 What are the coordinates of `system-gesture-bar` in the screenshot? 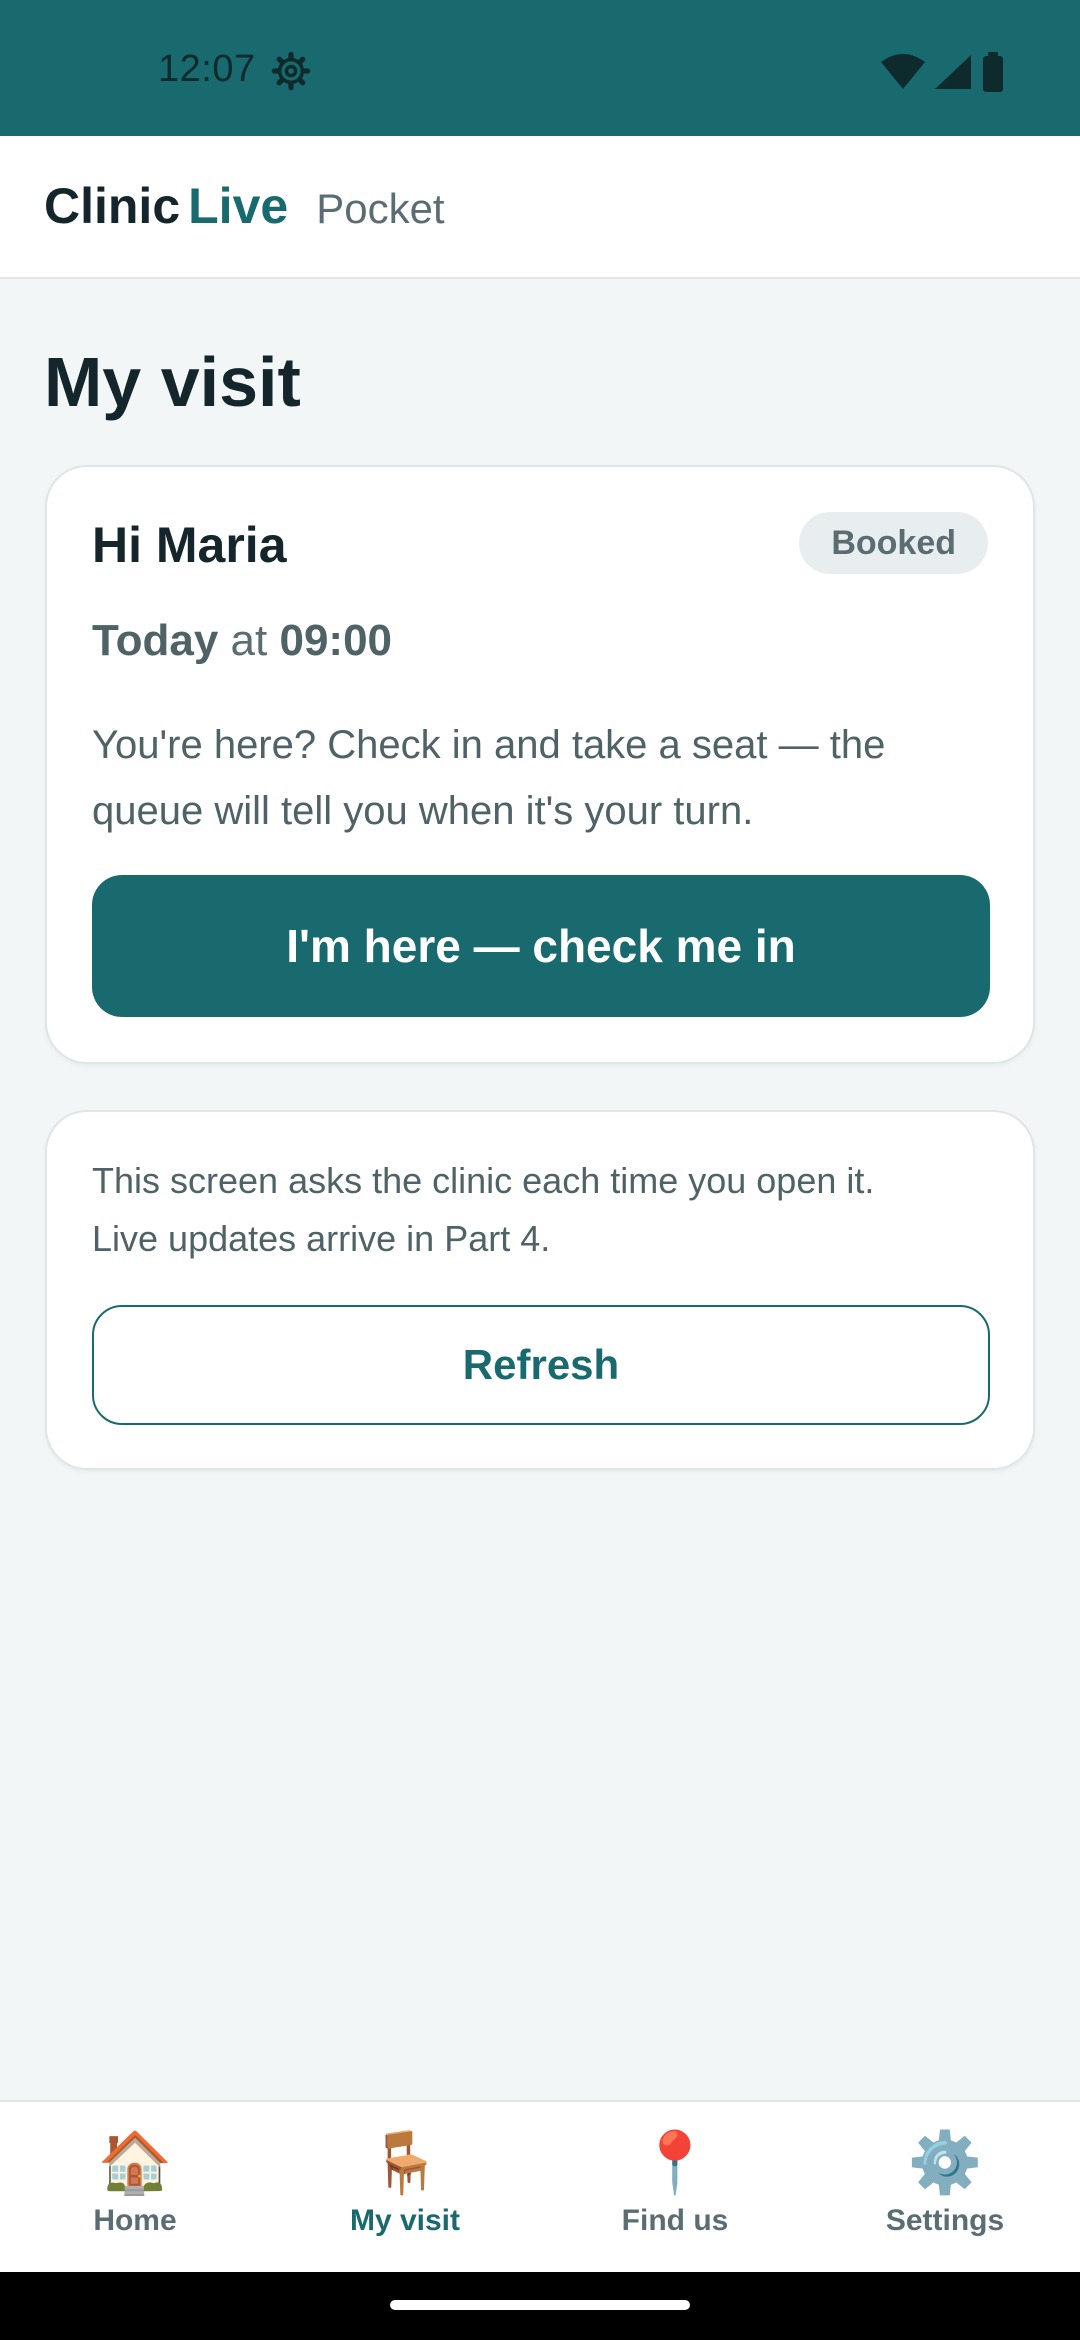 It's located at (540, 2306).